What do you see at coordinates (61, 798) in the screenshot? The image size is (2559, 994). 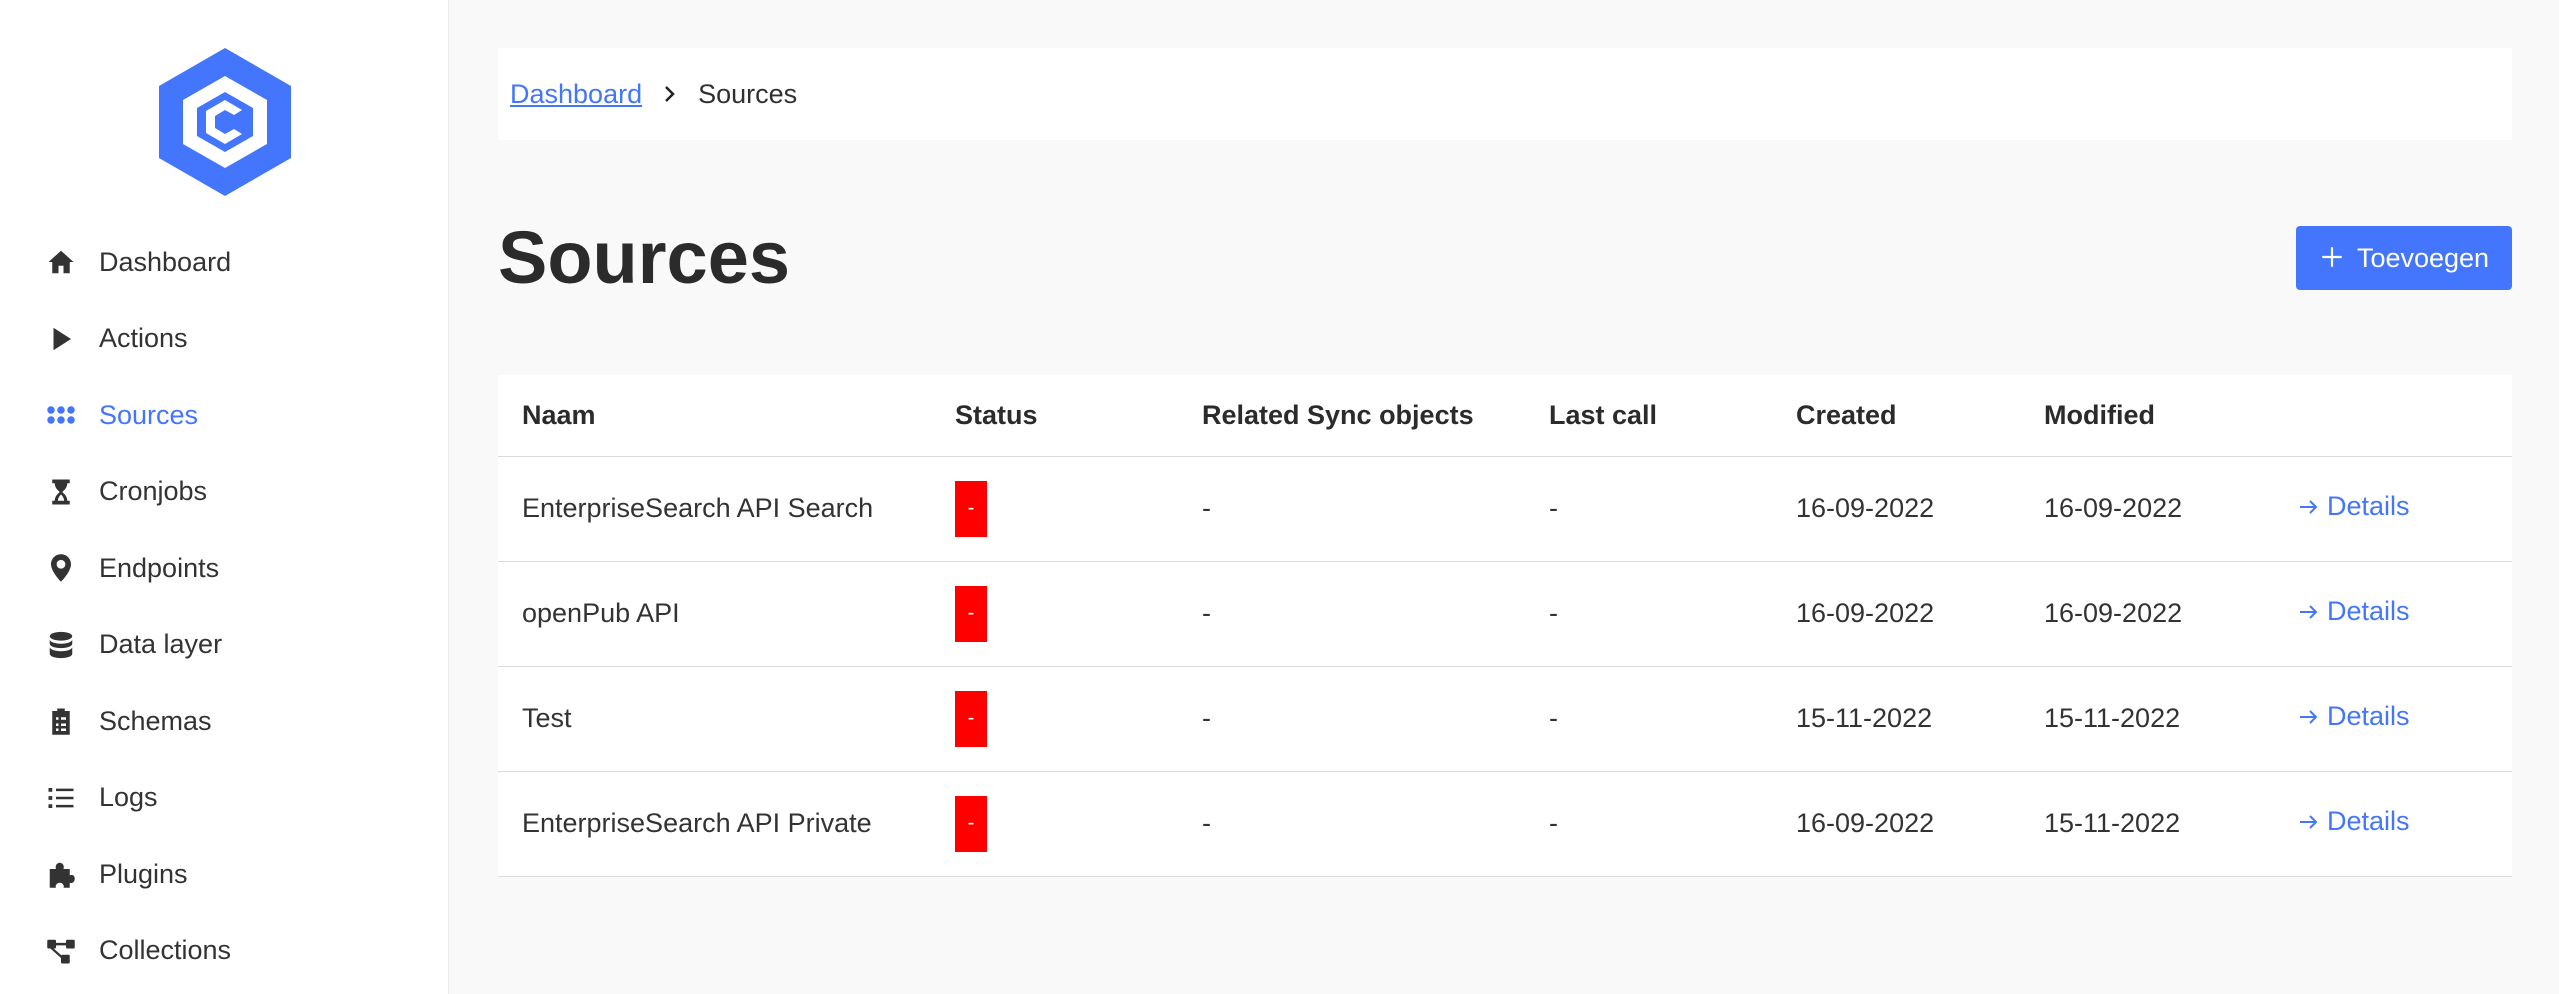 I see `list-icon` at bounding box center [61, 798].